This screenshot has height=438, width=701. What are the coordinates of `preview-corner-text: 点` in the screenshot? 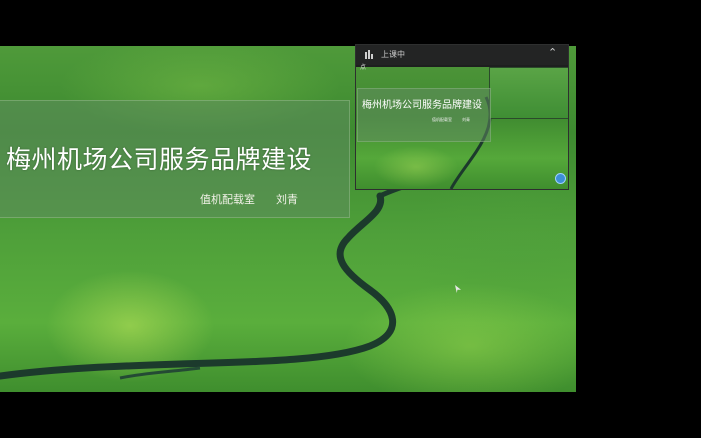 It's located at (363, 67).